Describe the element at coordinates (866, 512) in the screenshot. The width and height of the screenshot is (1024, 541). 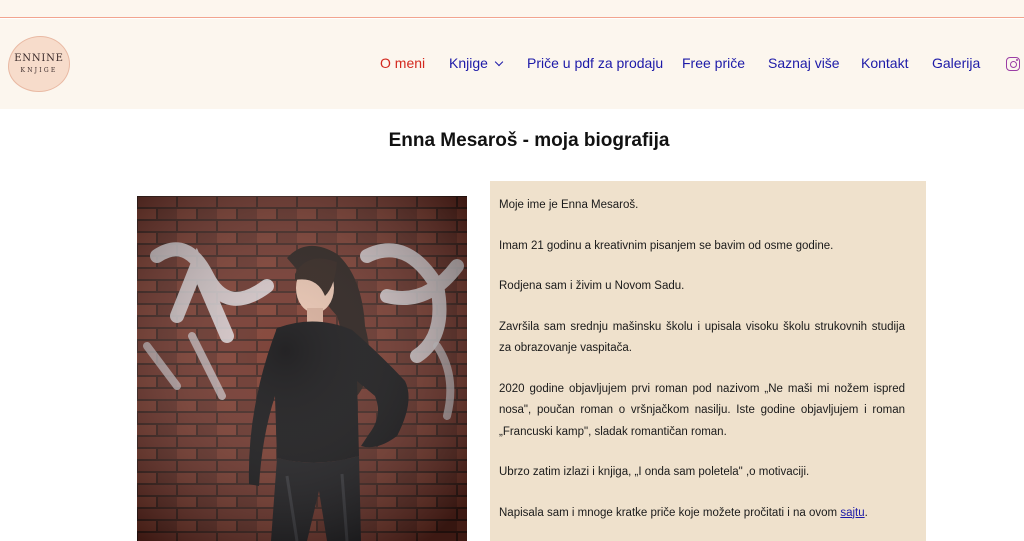
I see `bio-link-suffix: .` at that location.